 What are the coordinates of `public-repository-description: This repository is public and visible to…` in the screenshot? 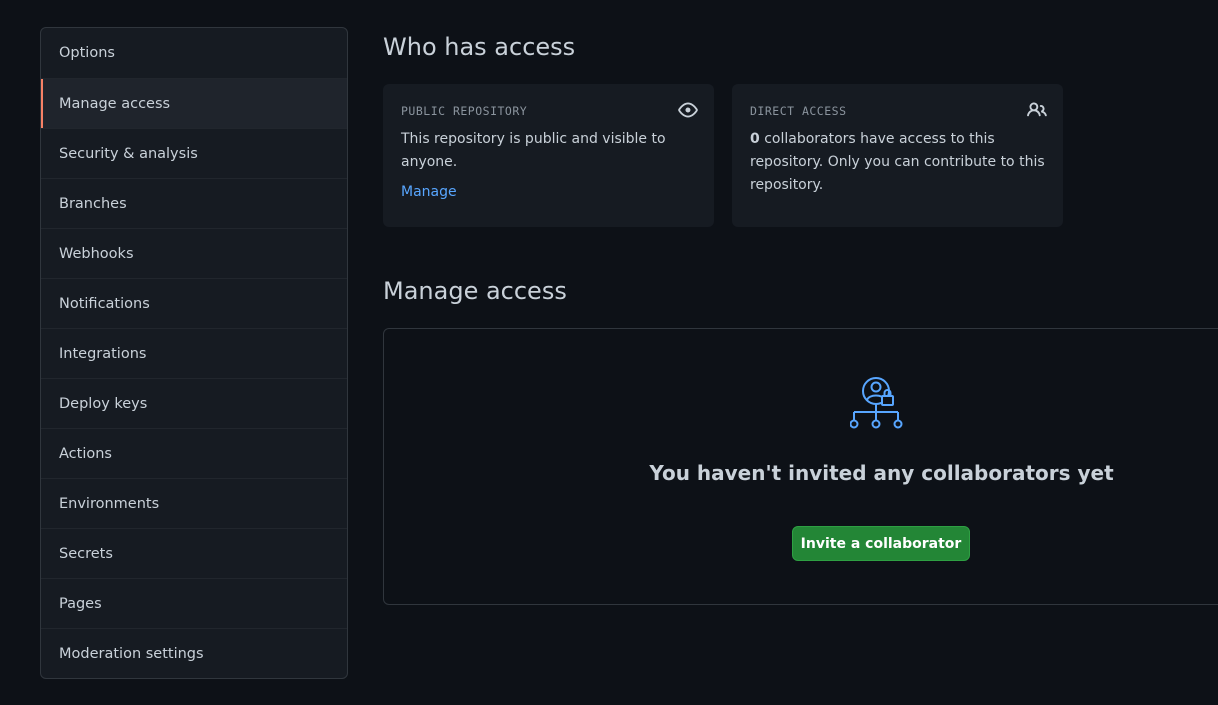 It's located at (533, 150).